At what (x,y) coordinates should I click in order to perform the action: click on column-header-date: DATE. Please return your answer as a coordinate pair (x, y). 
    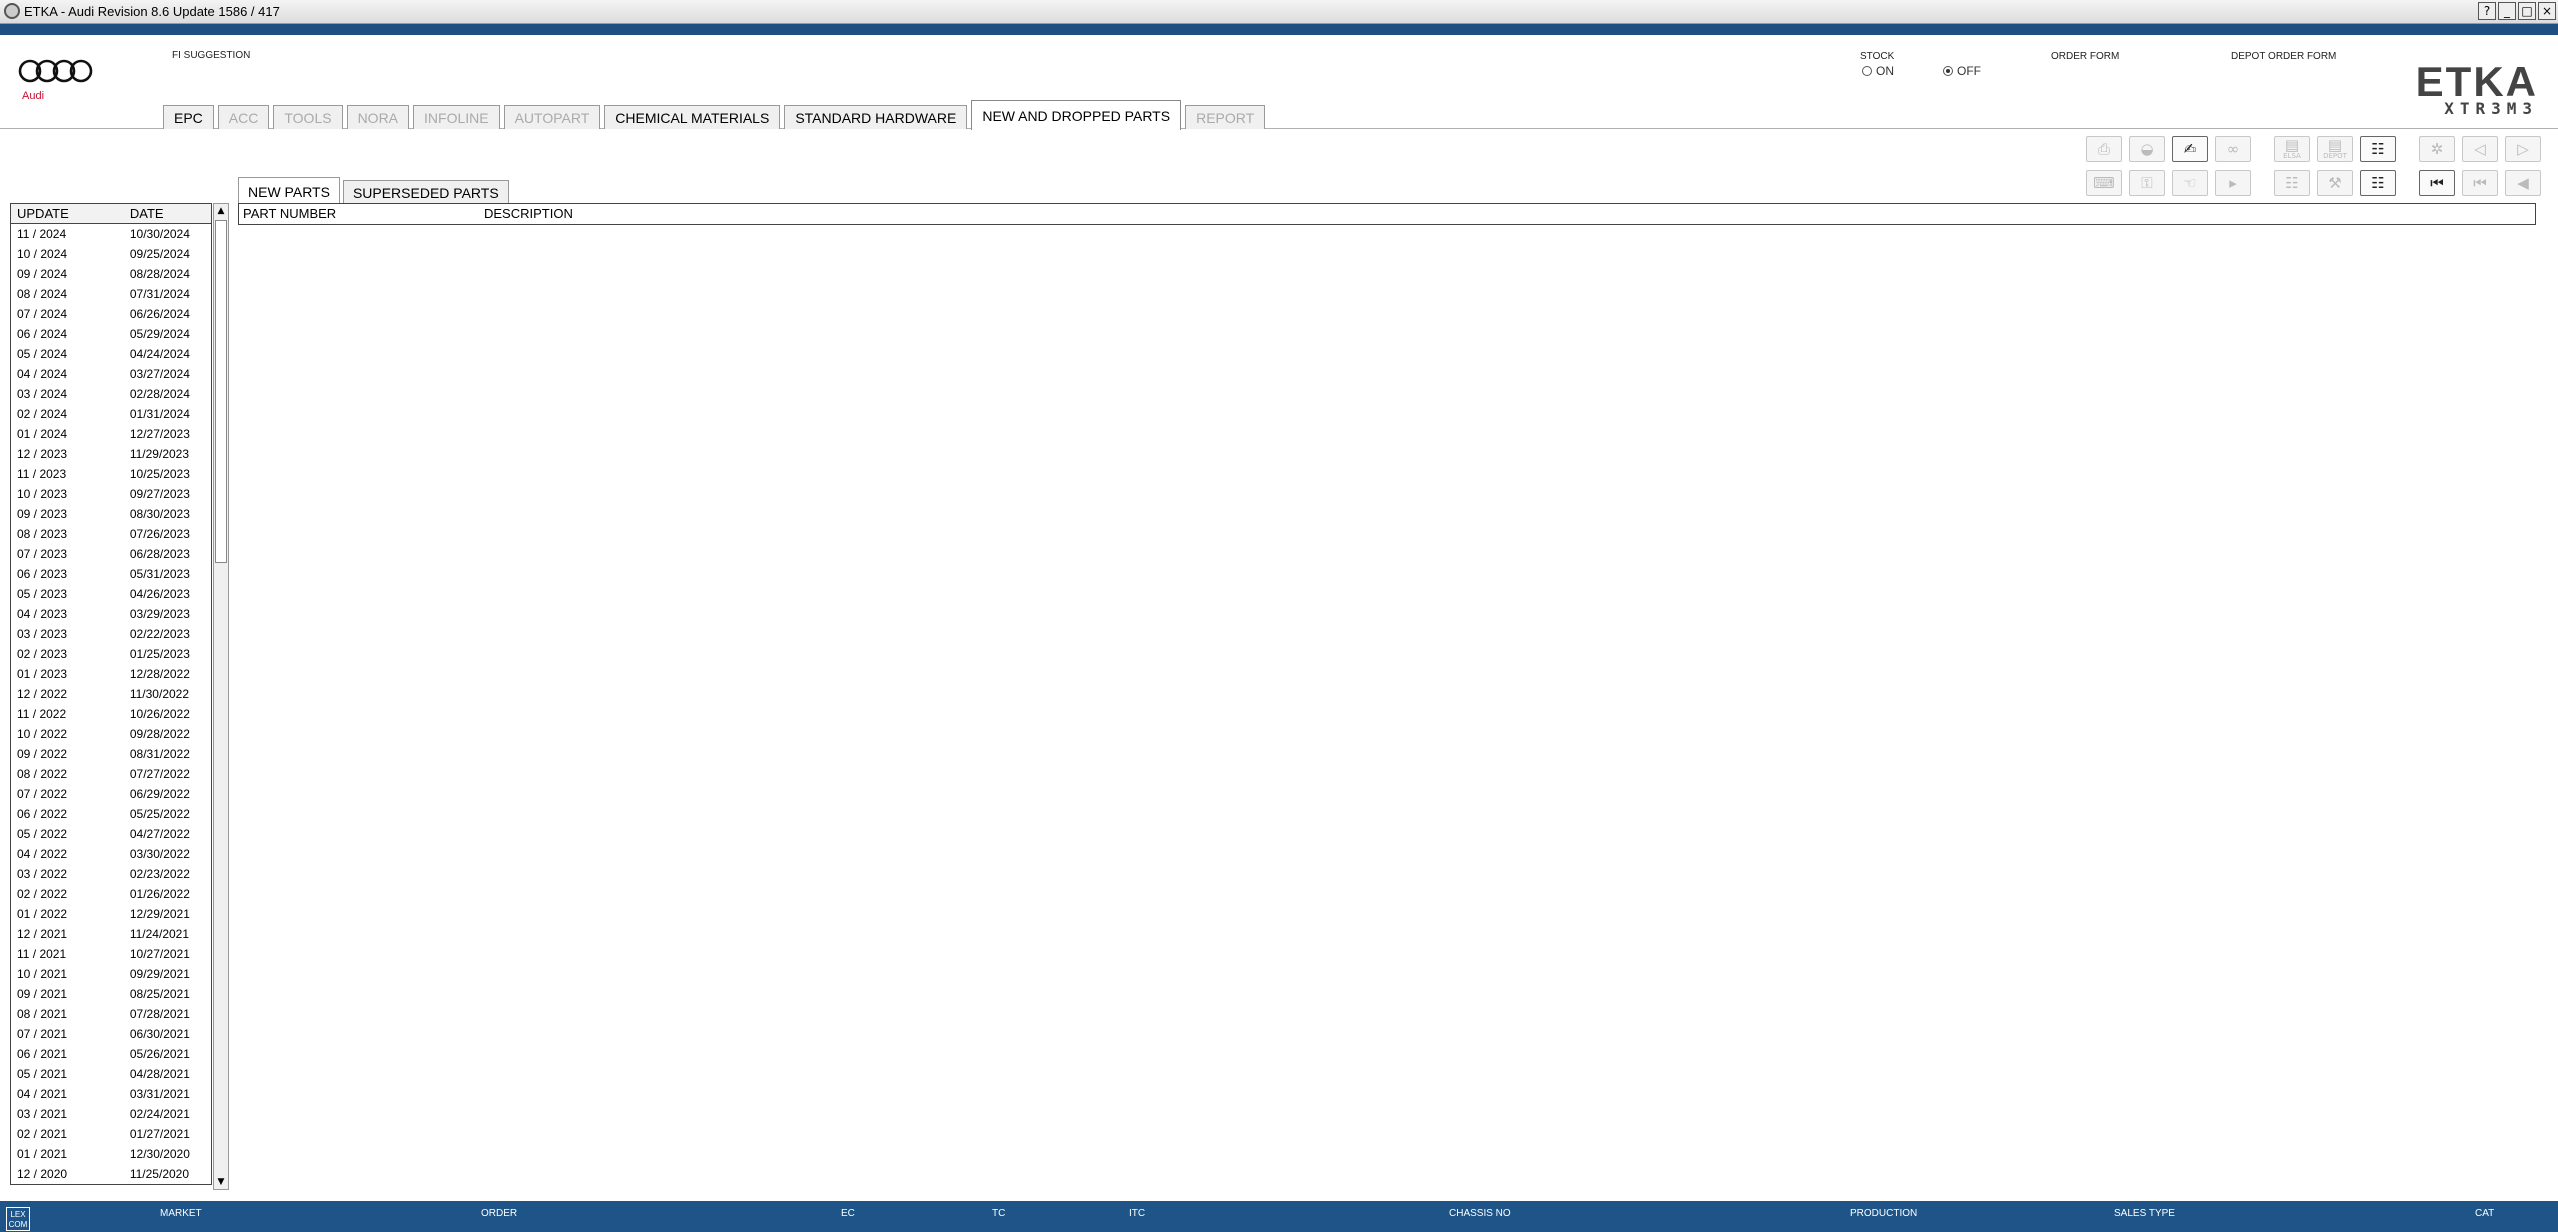
    Looking at the image, I should click on (170, 213).